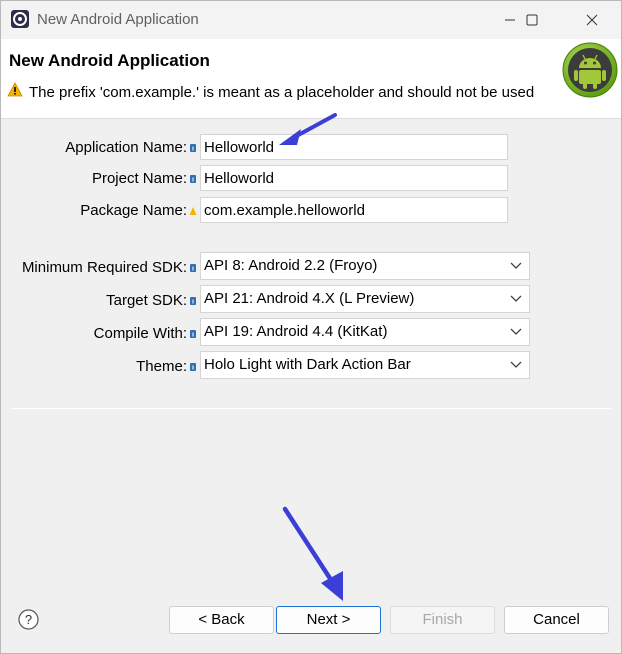 This screenshot has width=622, height=654. Describe the element at coordinates (442, 620) in the screenshot. I see `finish-button: Finish` at that location.